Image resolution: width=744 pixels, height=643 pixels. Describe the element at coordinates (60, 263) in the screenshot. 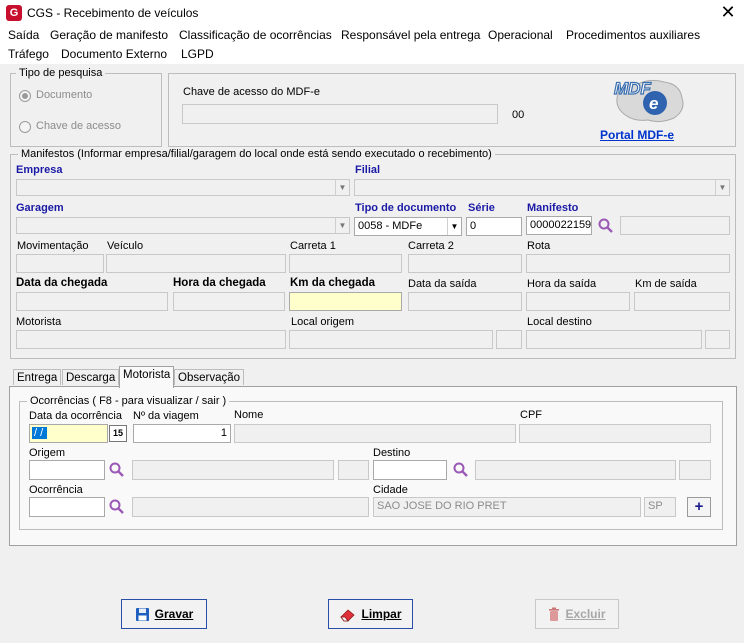

I see `movimentacao-field` at that location.